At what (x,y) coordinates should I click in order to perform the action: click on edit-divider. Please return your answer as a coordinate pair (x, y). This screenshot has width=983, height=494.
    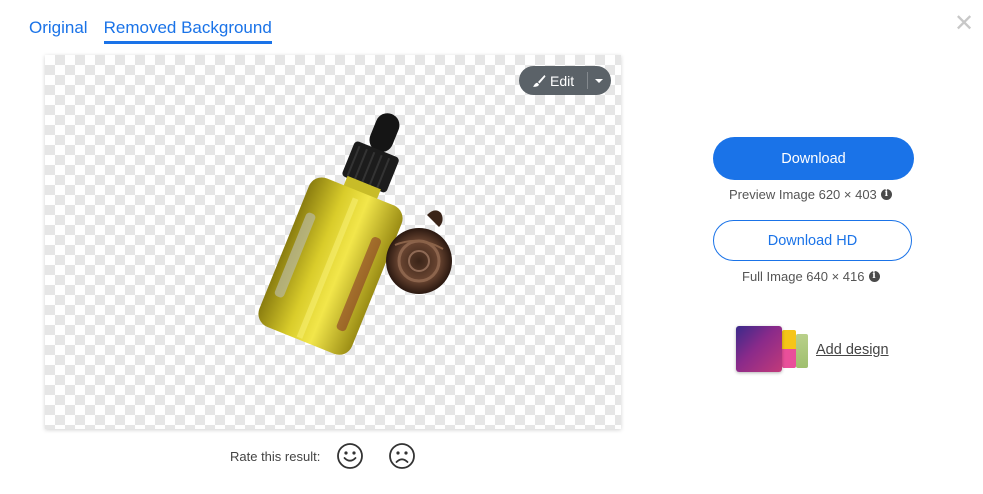
    Looking at the image, I should click on (587, 80).